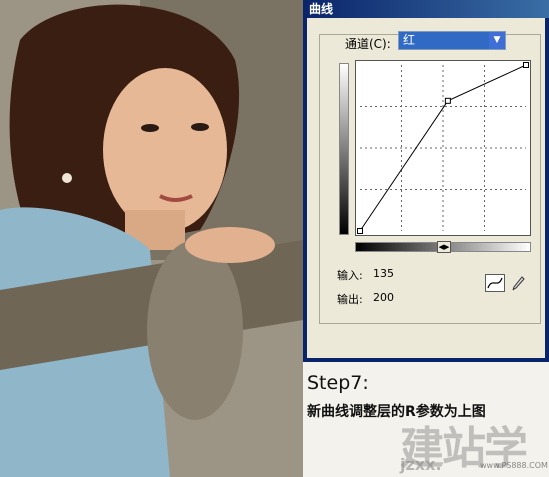 Image resolution: width=549 pixels, height=477 pixels. I want to click on output-value: 200, so click(383, 297).